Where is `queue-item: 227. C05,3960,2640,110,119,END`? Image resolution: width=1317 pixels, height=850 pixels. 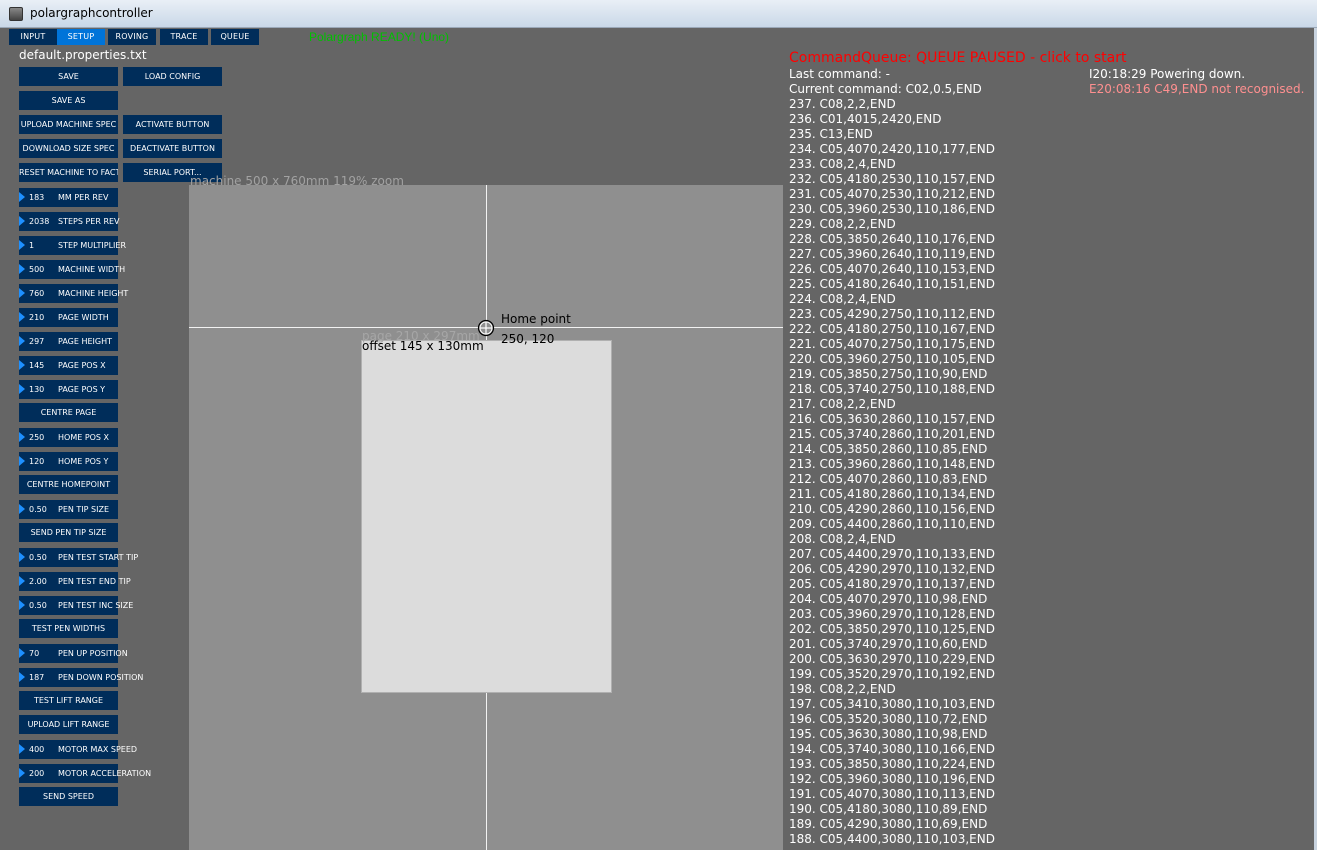 queue-item: 227. C05,3960,2640,110,119,END is located at coordinates (892, 254).